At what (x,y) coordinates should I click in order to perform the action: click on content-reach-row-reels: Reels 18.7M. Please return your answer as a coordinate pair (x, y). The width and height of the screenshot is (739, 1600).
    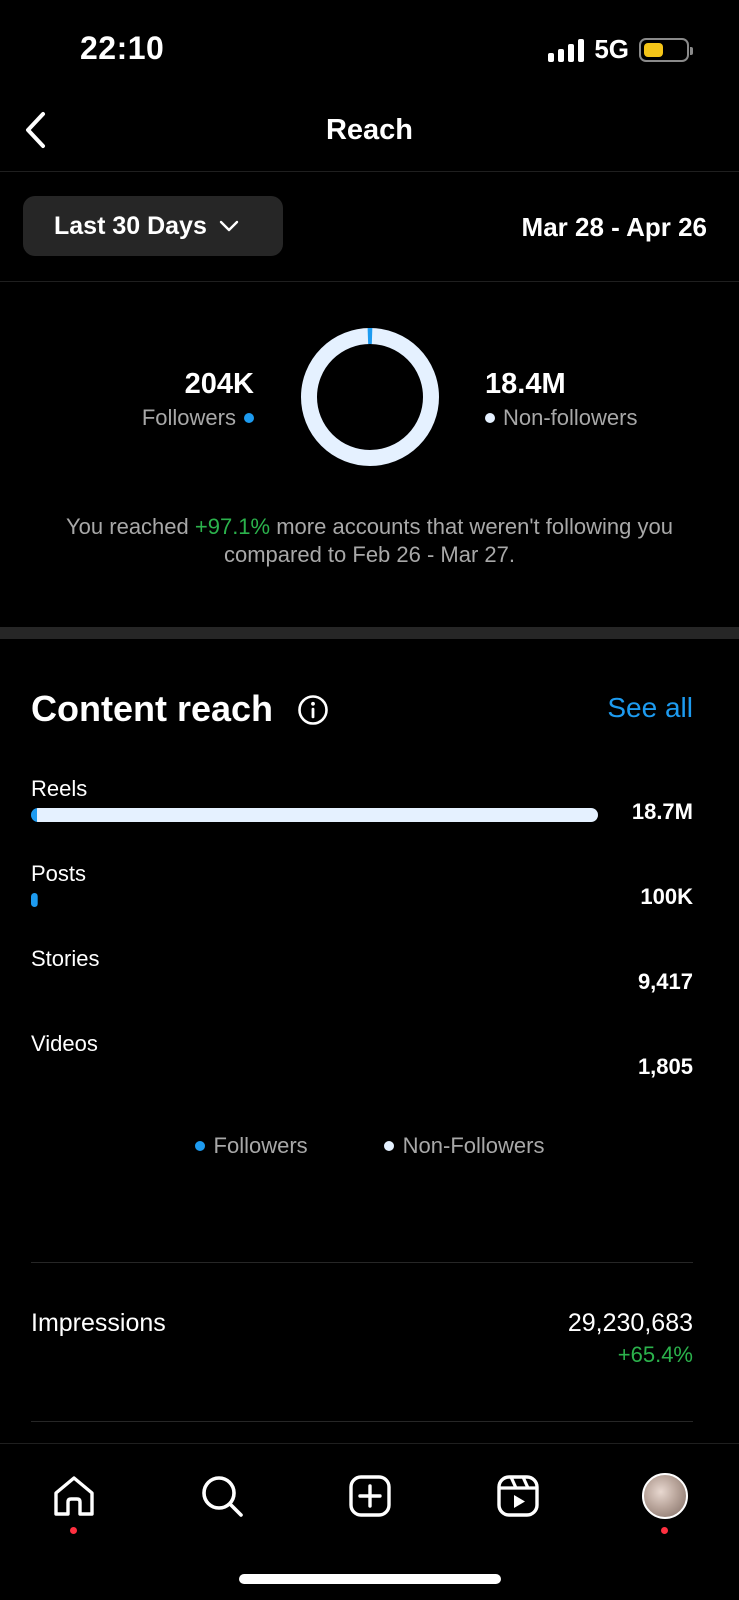
    Looking at the image, I should click on (362, 816).